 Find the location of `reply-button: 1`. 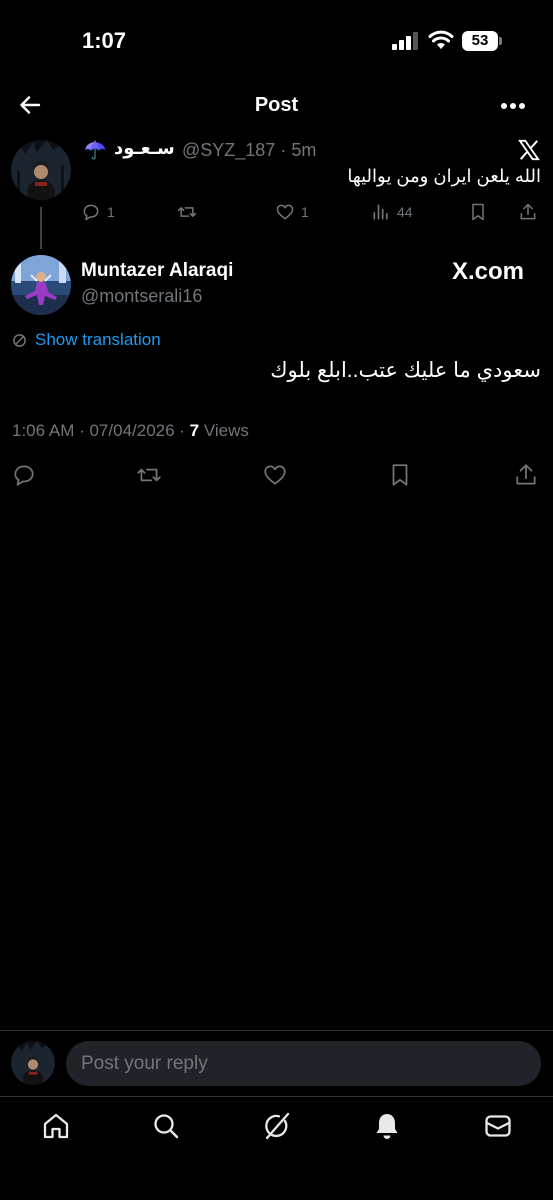

reply-button: 1 is located at coordinates (98, 212).